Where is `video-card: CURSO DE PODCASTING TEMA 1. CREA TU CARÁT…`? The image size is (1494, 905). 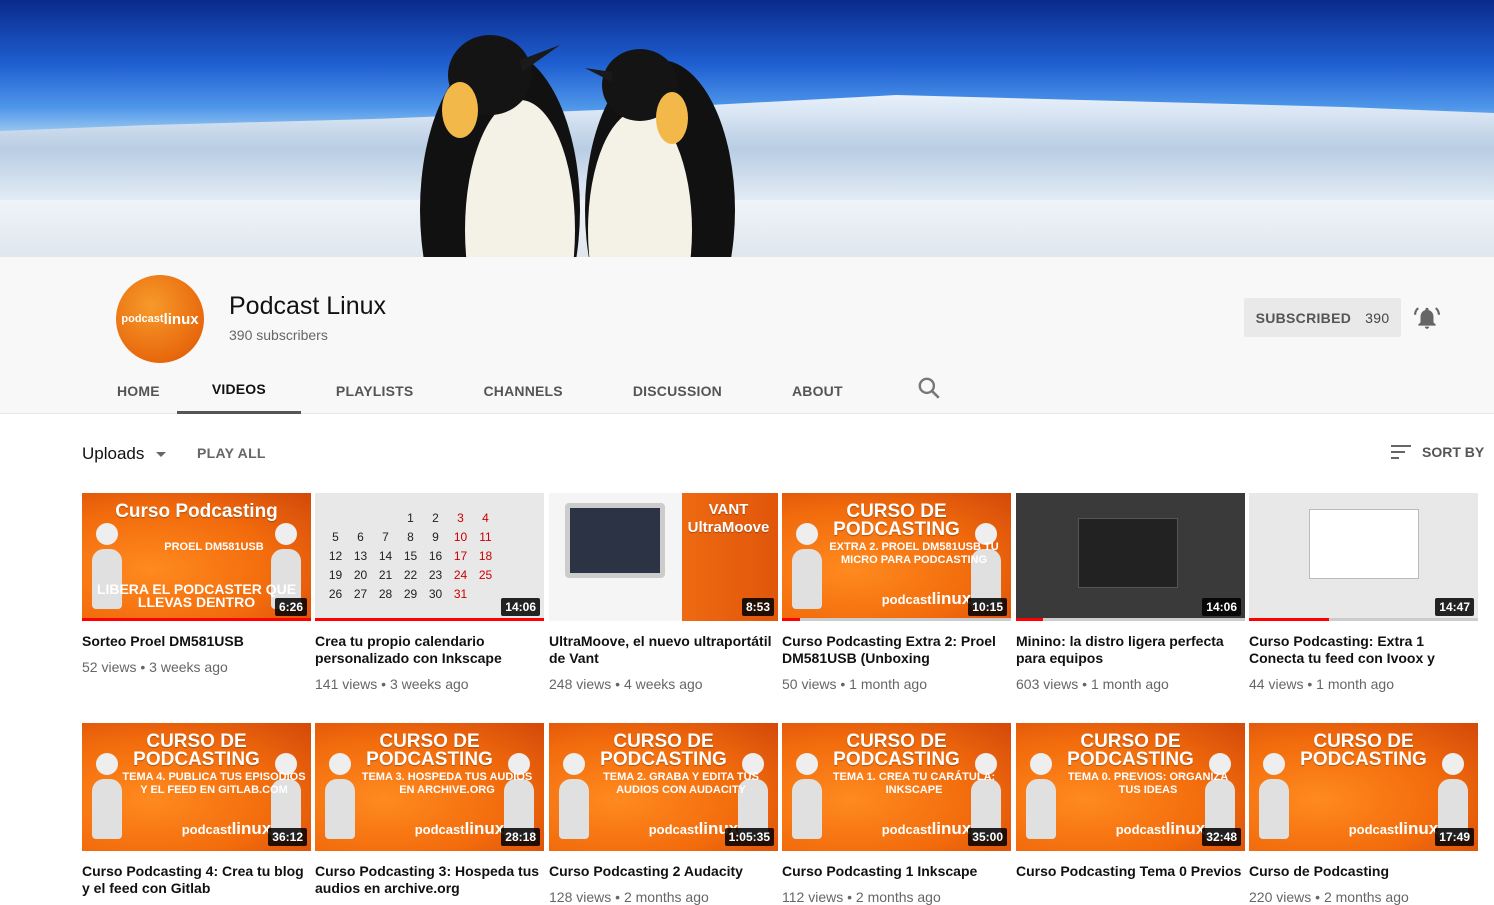 video-card: CURSO DE PODCASTING TEMA 1. CREA TU CARÁT… is located at coordinates (896, 814).